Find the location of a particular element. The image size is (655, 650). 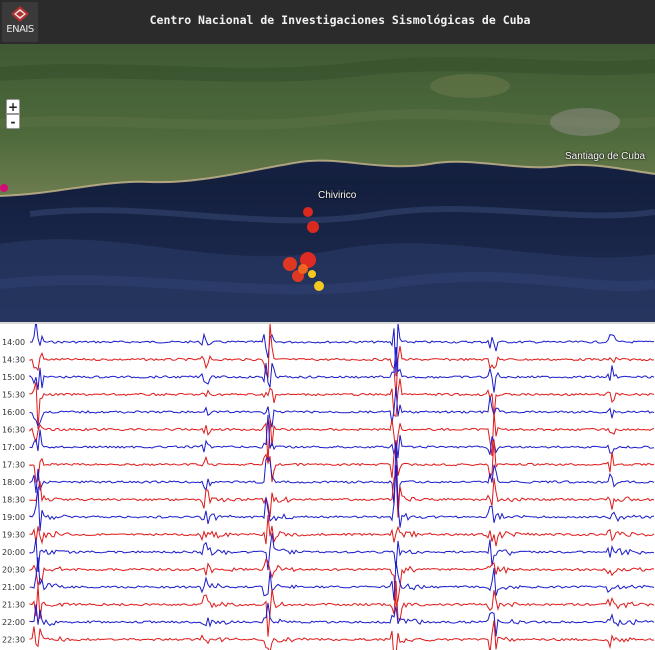

time-label: 15:00 is located at coordinates (13, 377).